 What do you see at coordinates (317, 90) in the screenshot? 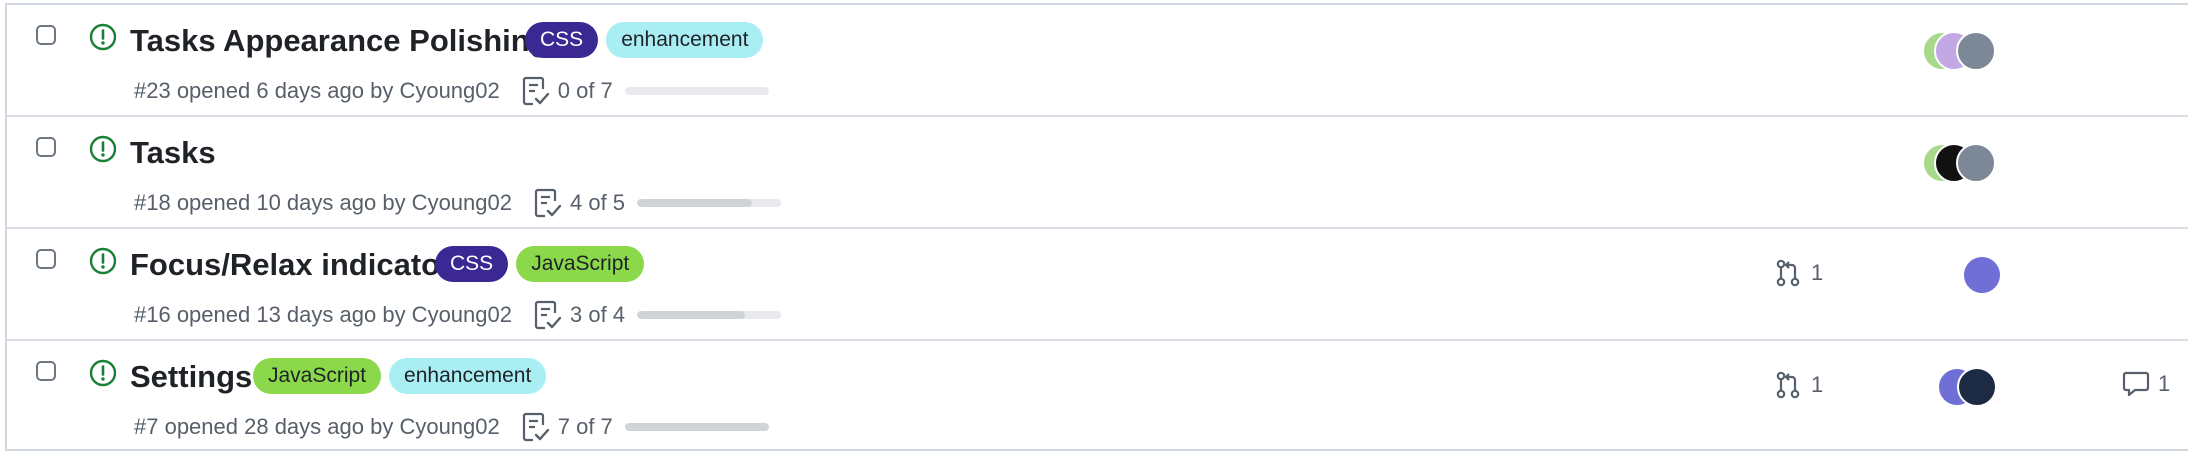
I see `issue-opened-info: #23 opened 6 days ago by Cyoung02` at bounding box center [317, 90].